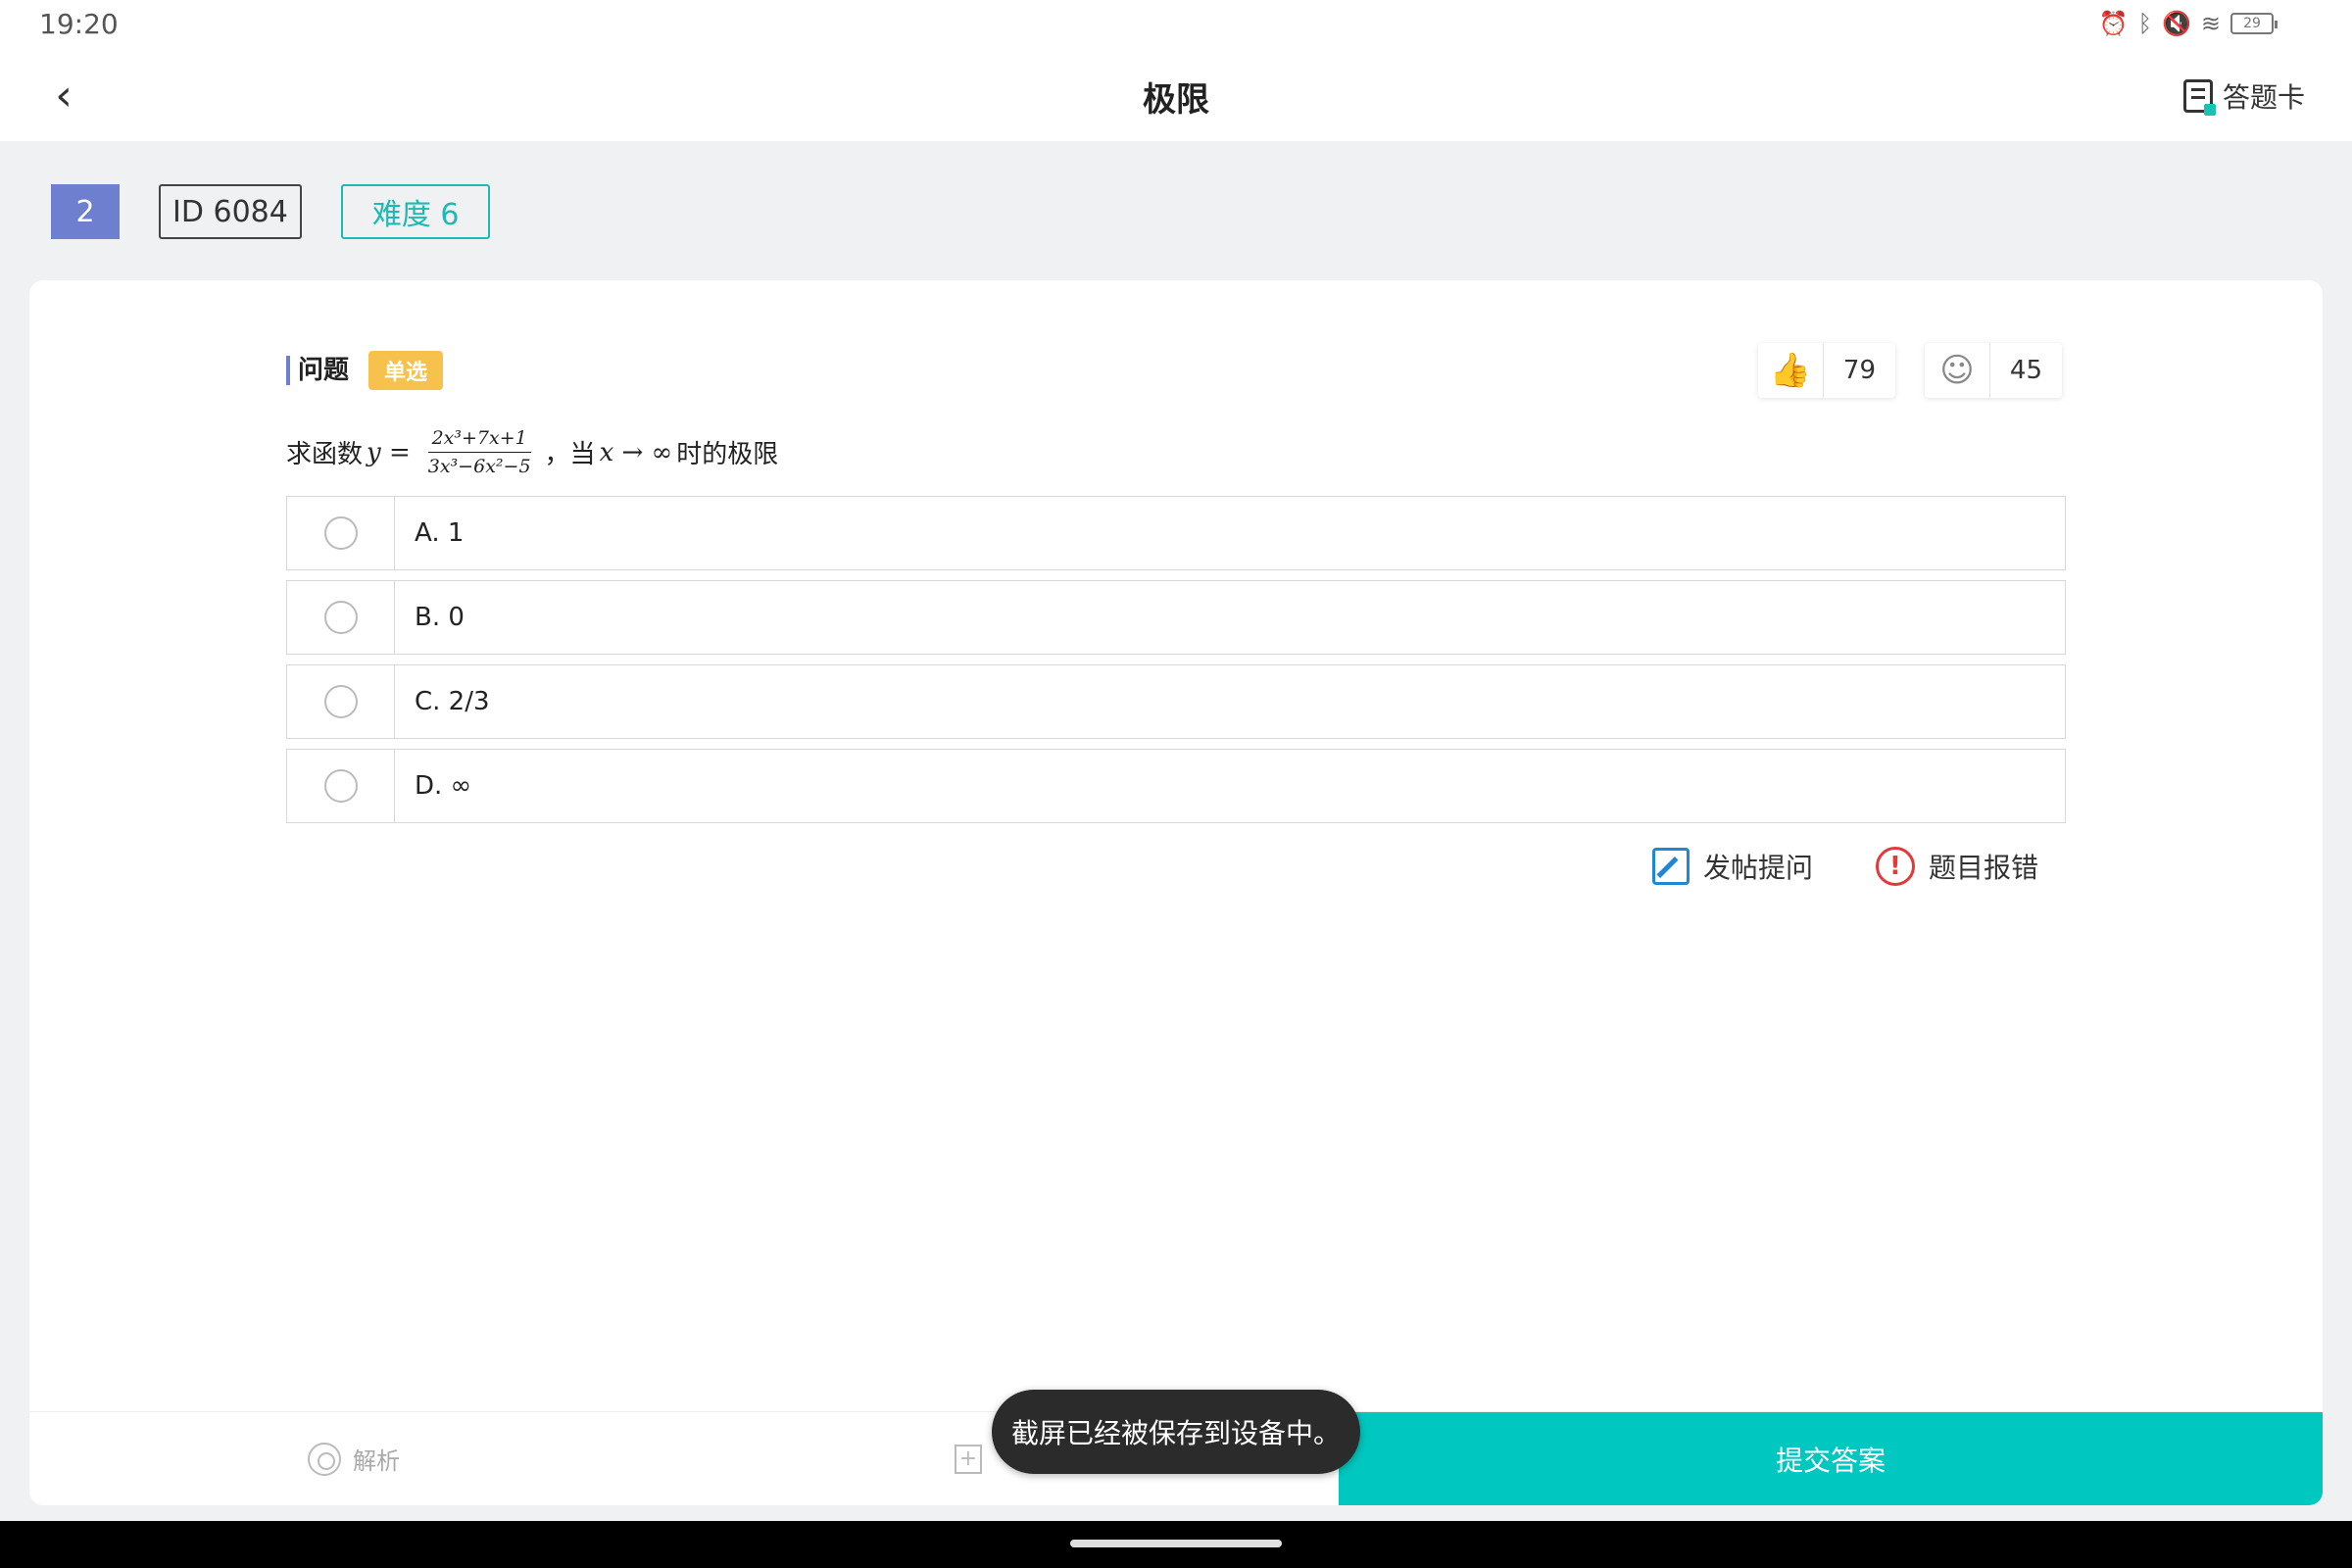 The height and width of the screenshot is (1568, 2352). Describe the element at coordinates (324, 1459) in the screenshot. I see `analysis-icon` at that location.